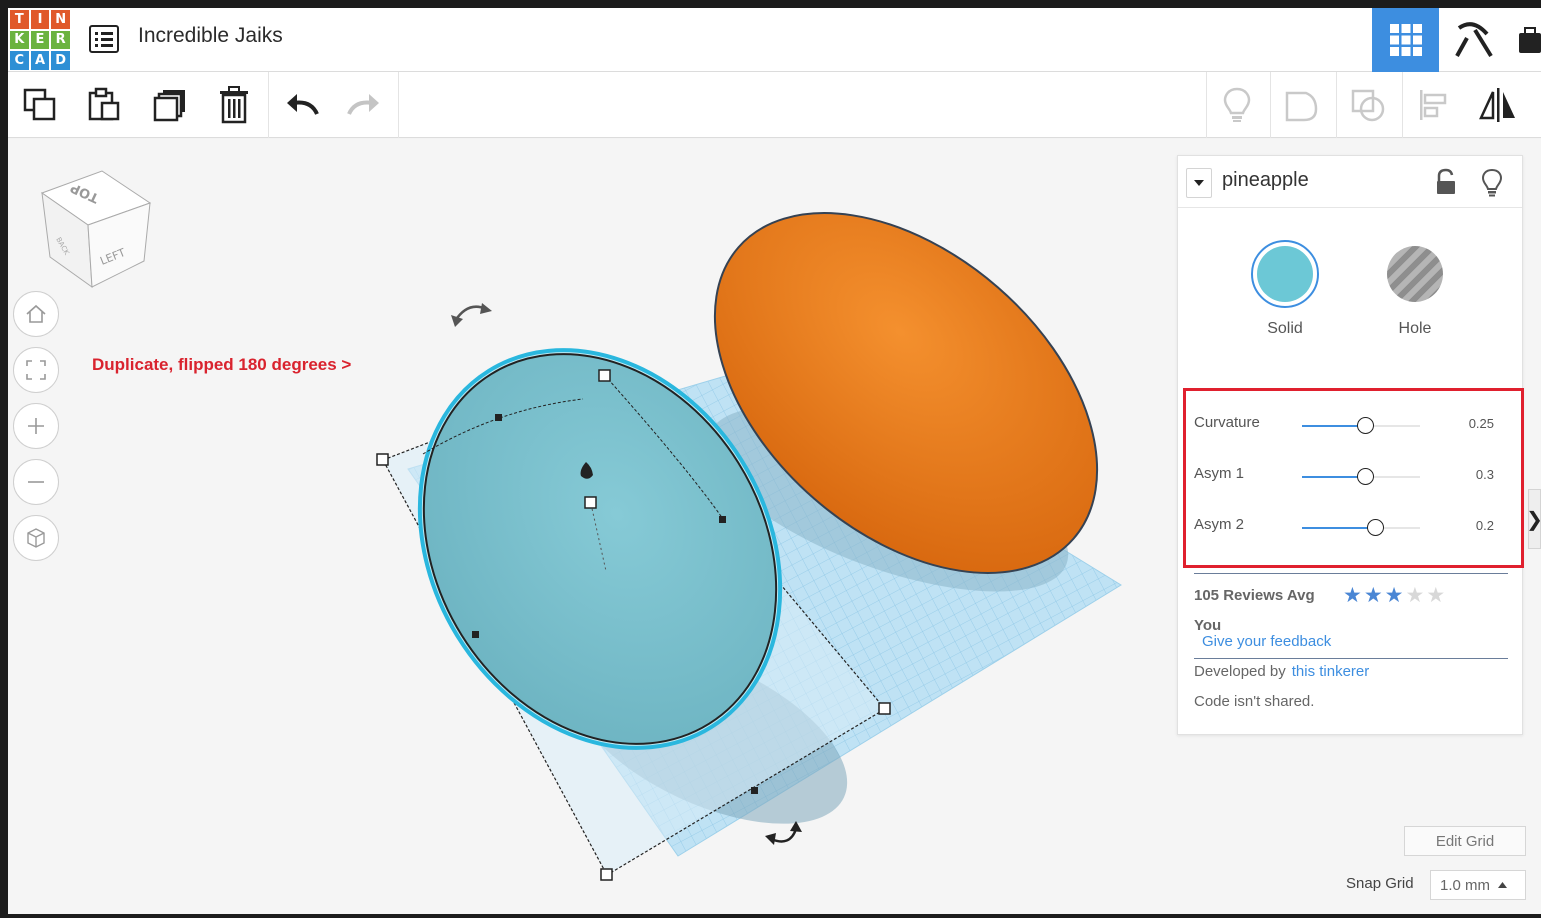 Image resolution: width=1541 pixels, height=918 pixels. Describe the element at coordinates (1524, 40) in the screenshot. I see `lessons-view-button` at that location.